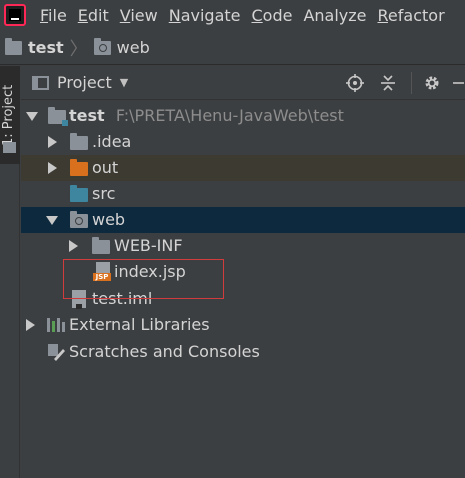  What do you see at coordinates (40, 82) in the screenshot?
I see `project-view-icon` at bounding box center [40, 82].